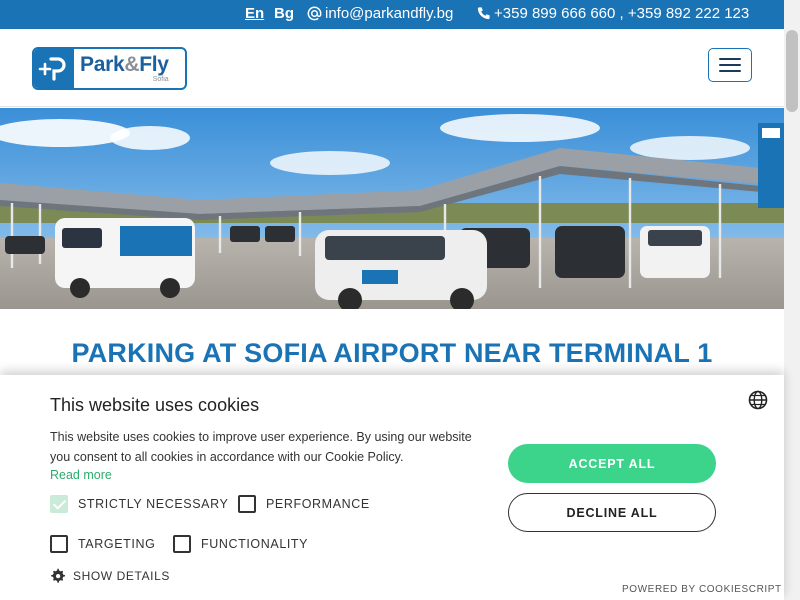 The image size is (800, 600). What do you see at coordinates (121, 575) in the screenshot?
I see `show-details-label: SHOW DETAILS` at bounding box center [121, 575].